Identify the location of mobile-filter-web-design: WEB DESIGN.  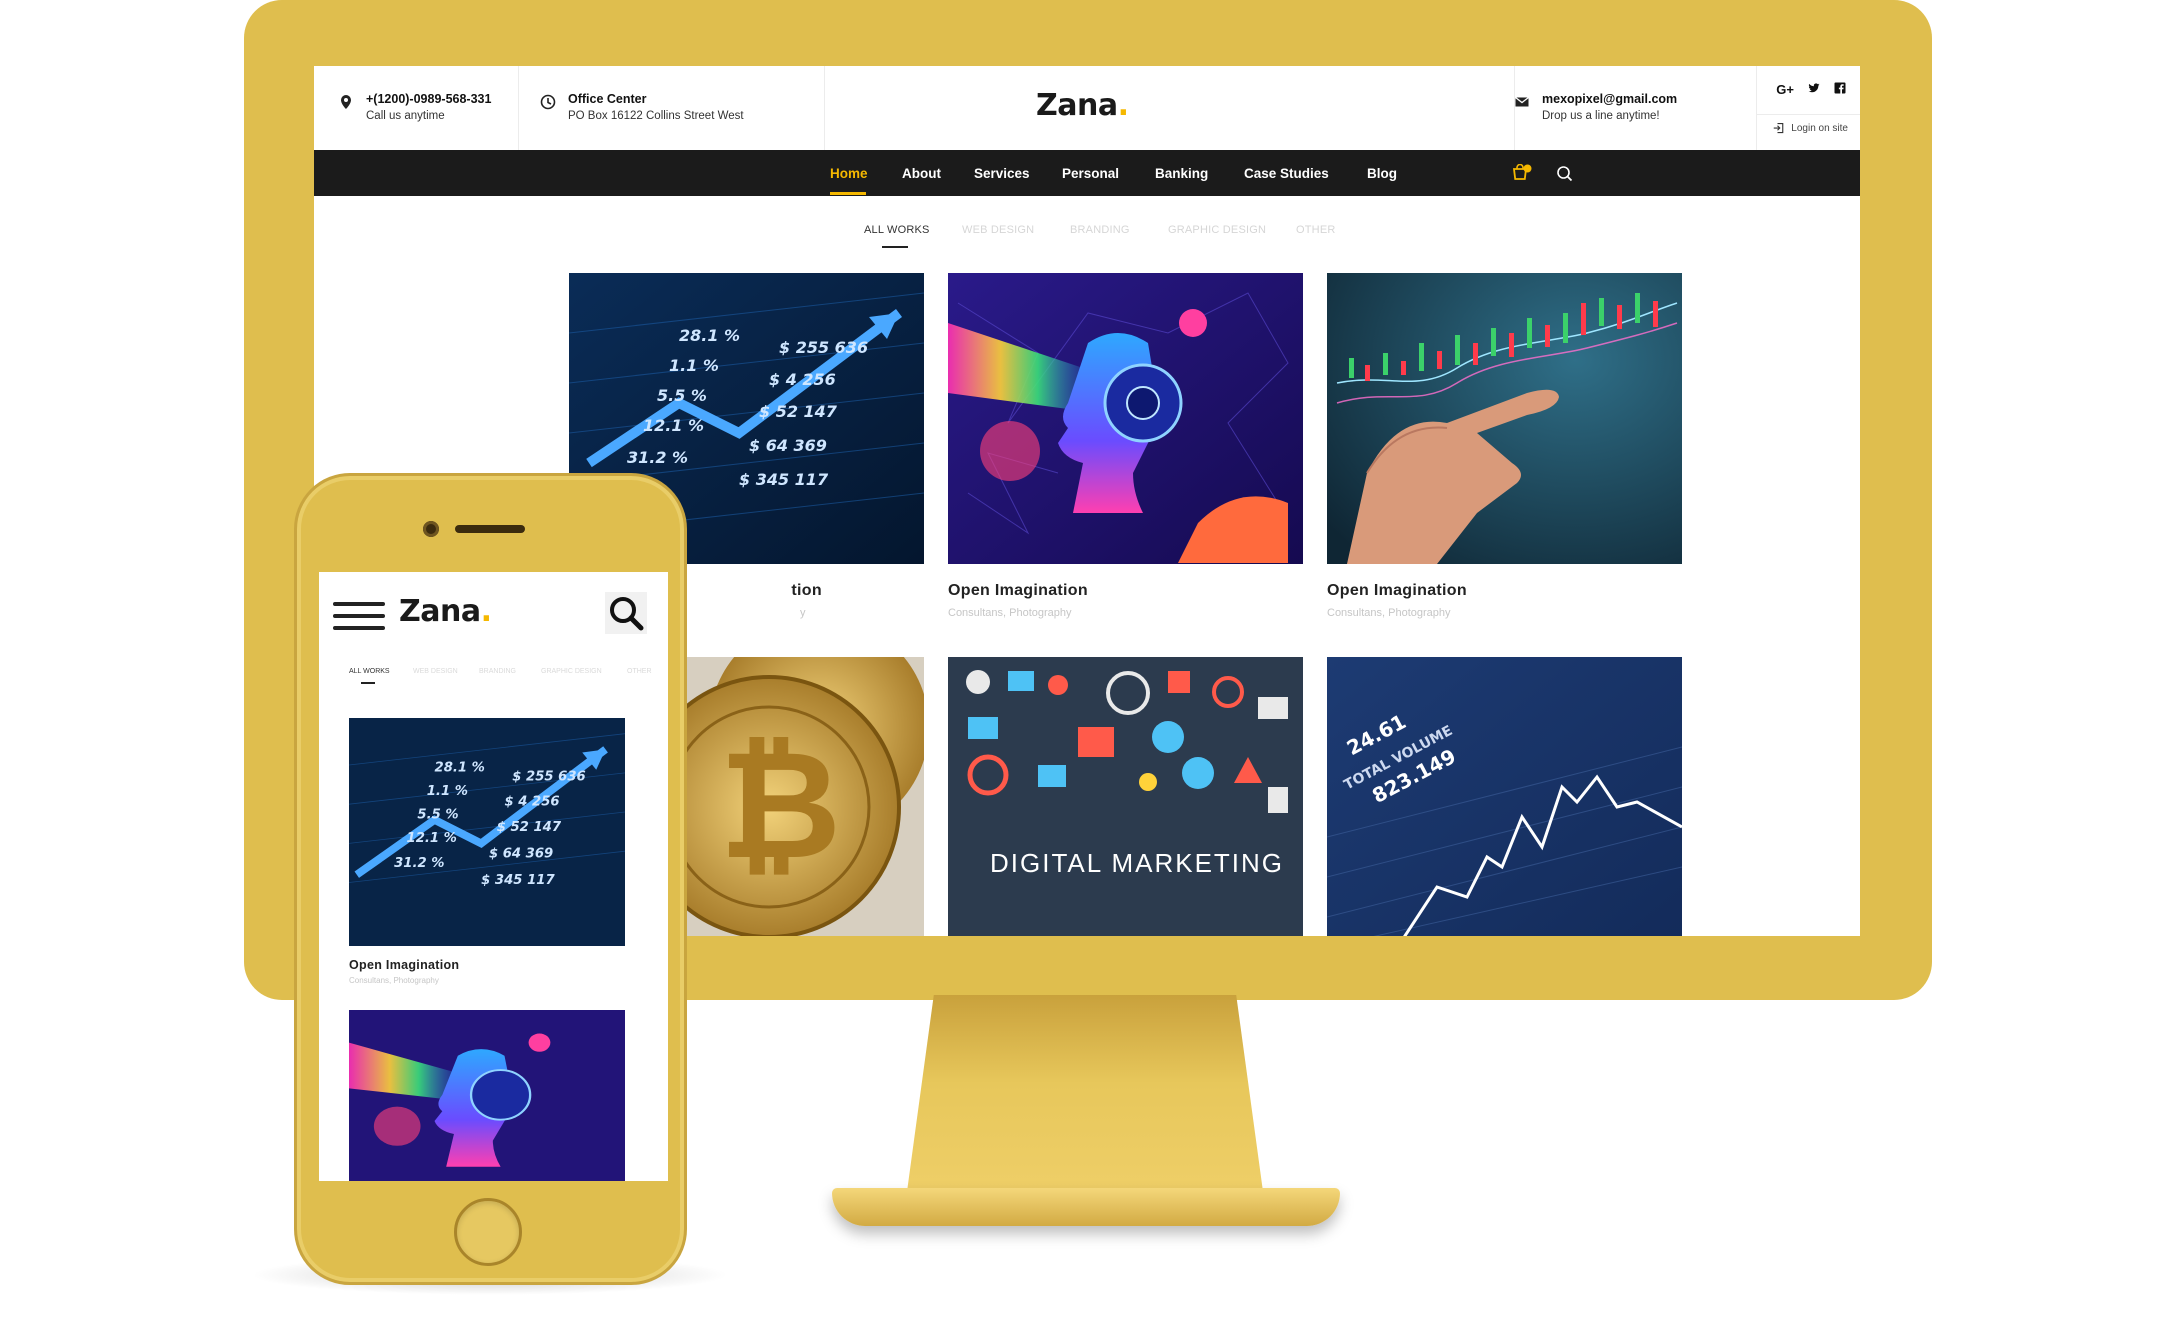
(435, 671).